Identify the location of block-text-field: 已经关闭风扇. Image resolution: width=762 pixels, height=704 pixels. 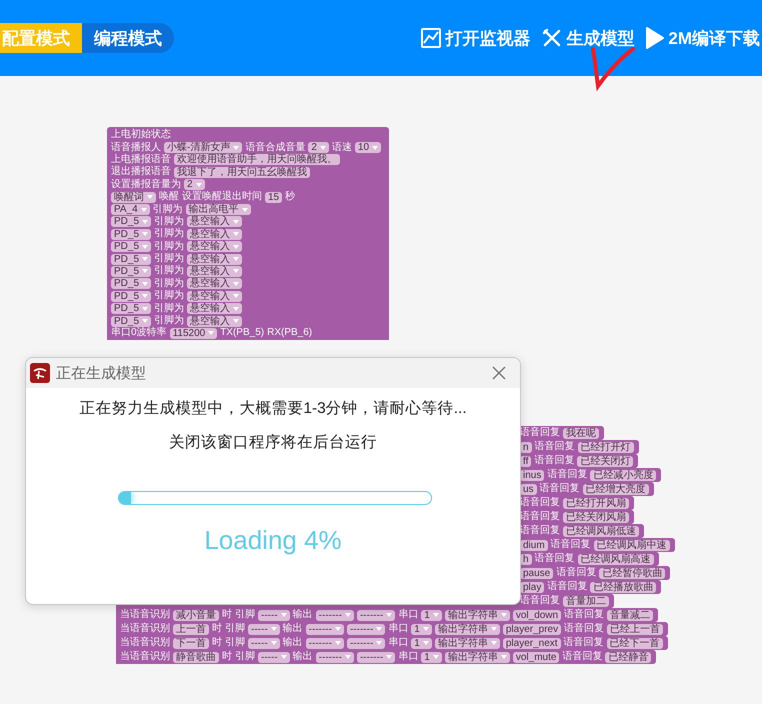
(596, 517).